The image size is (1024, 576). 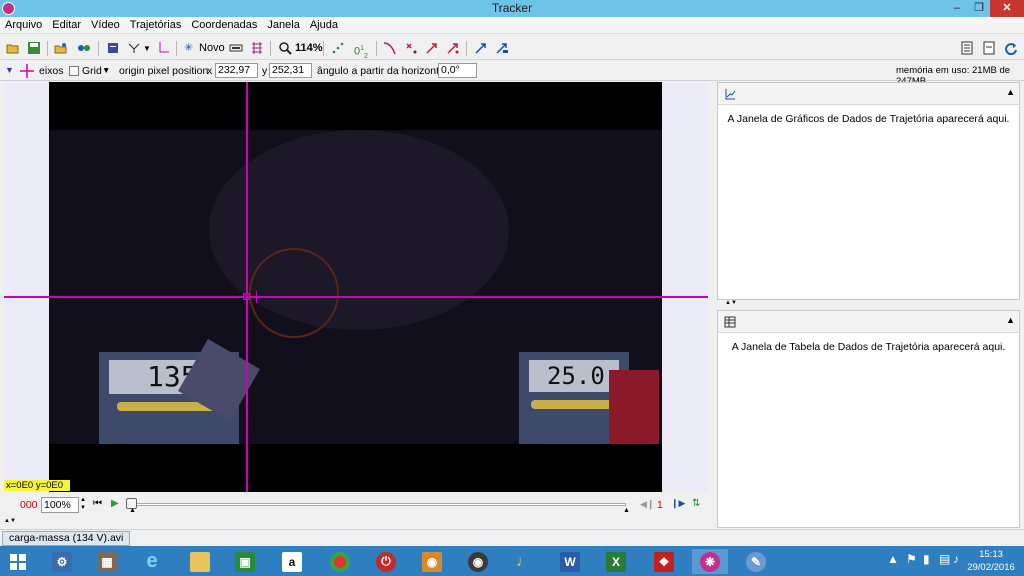 I want to click on taskbar-file-explorer, so click(x=200, y=561).